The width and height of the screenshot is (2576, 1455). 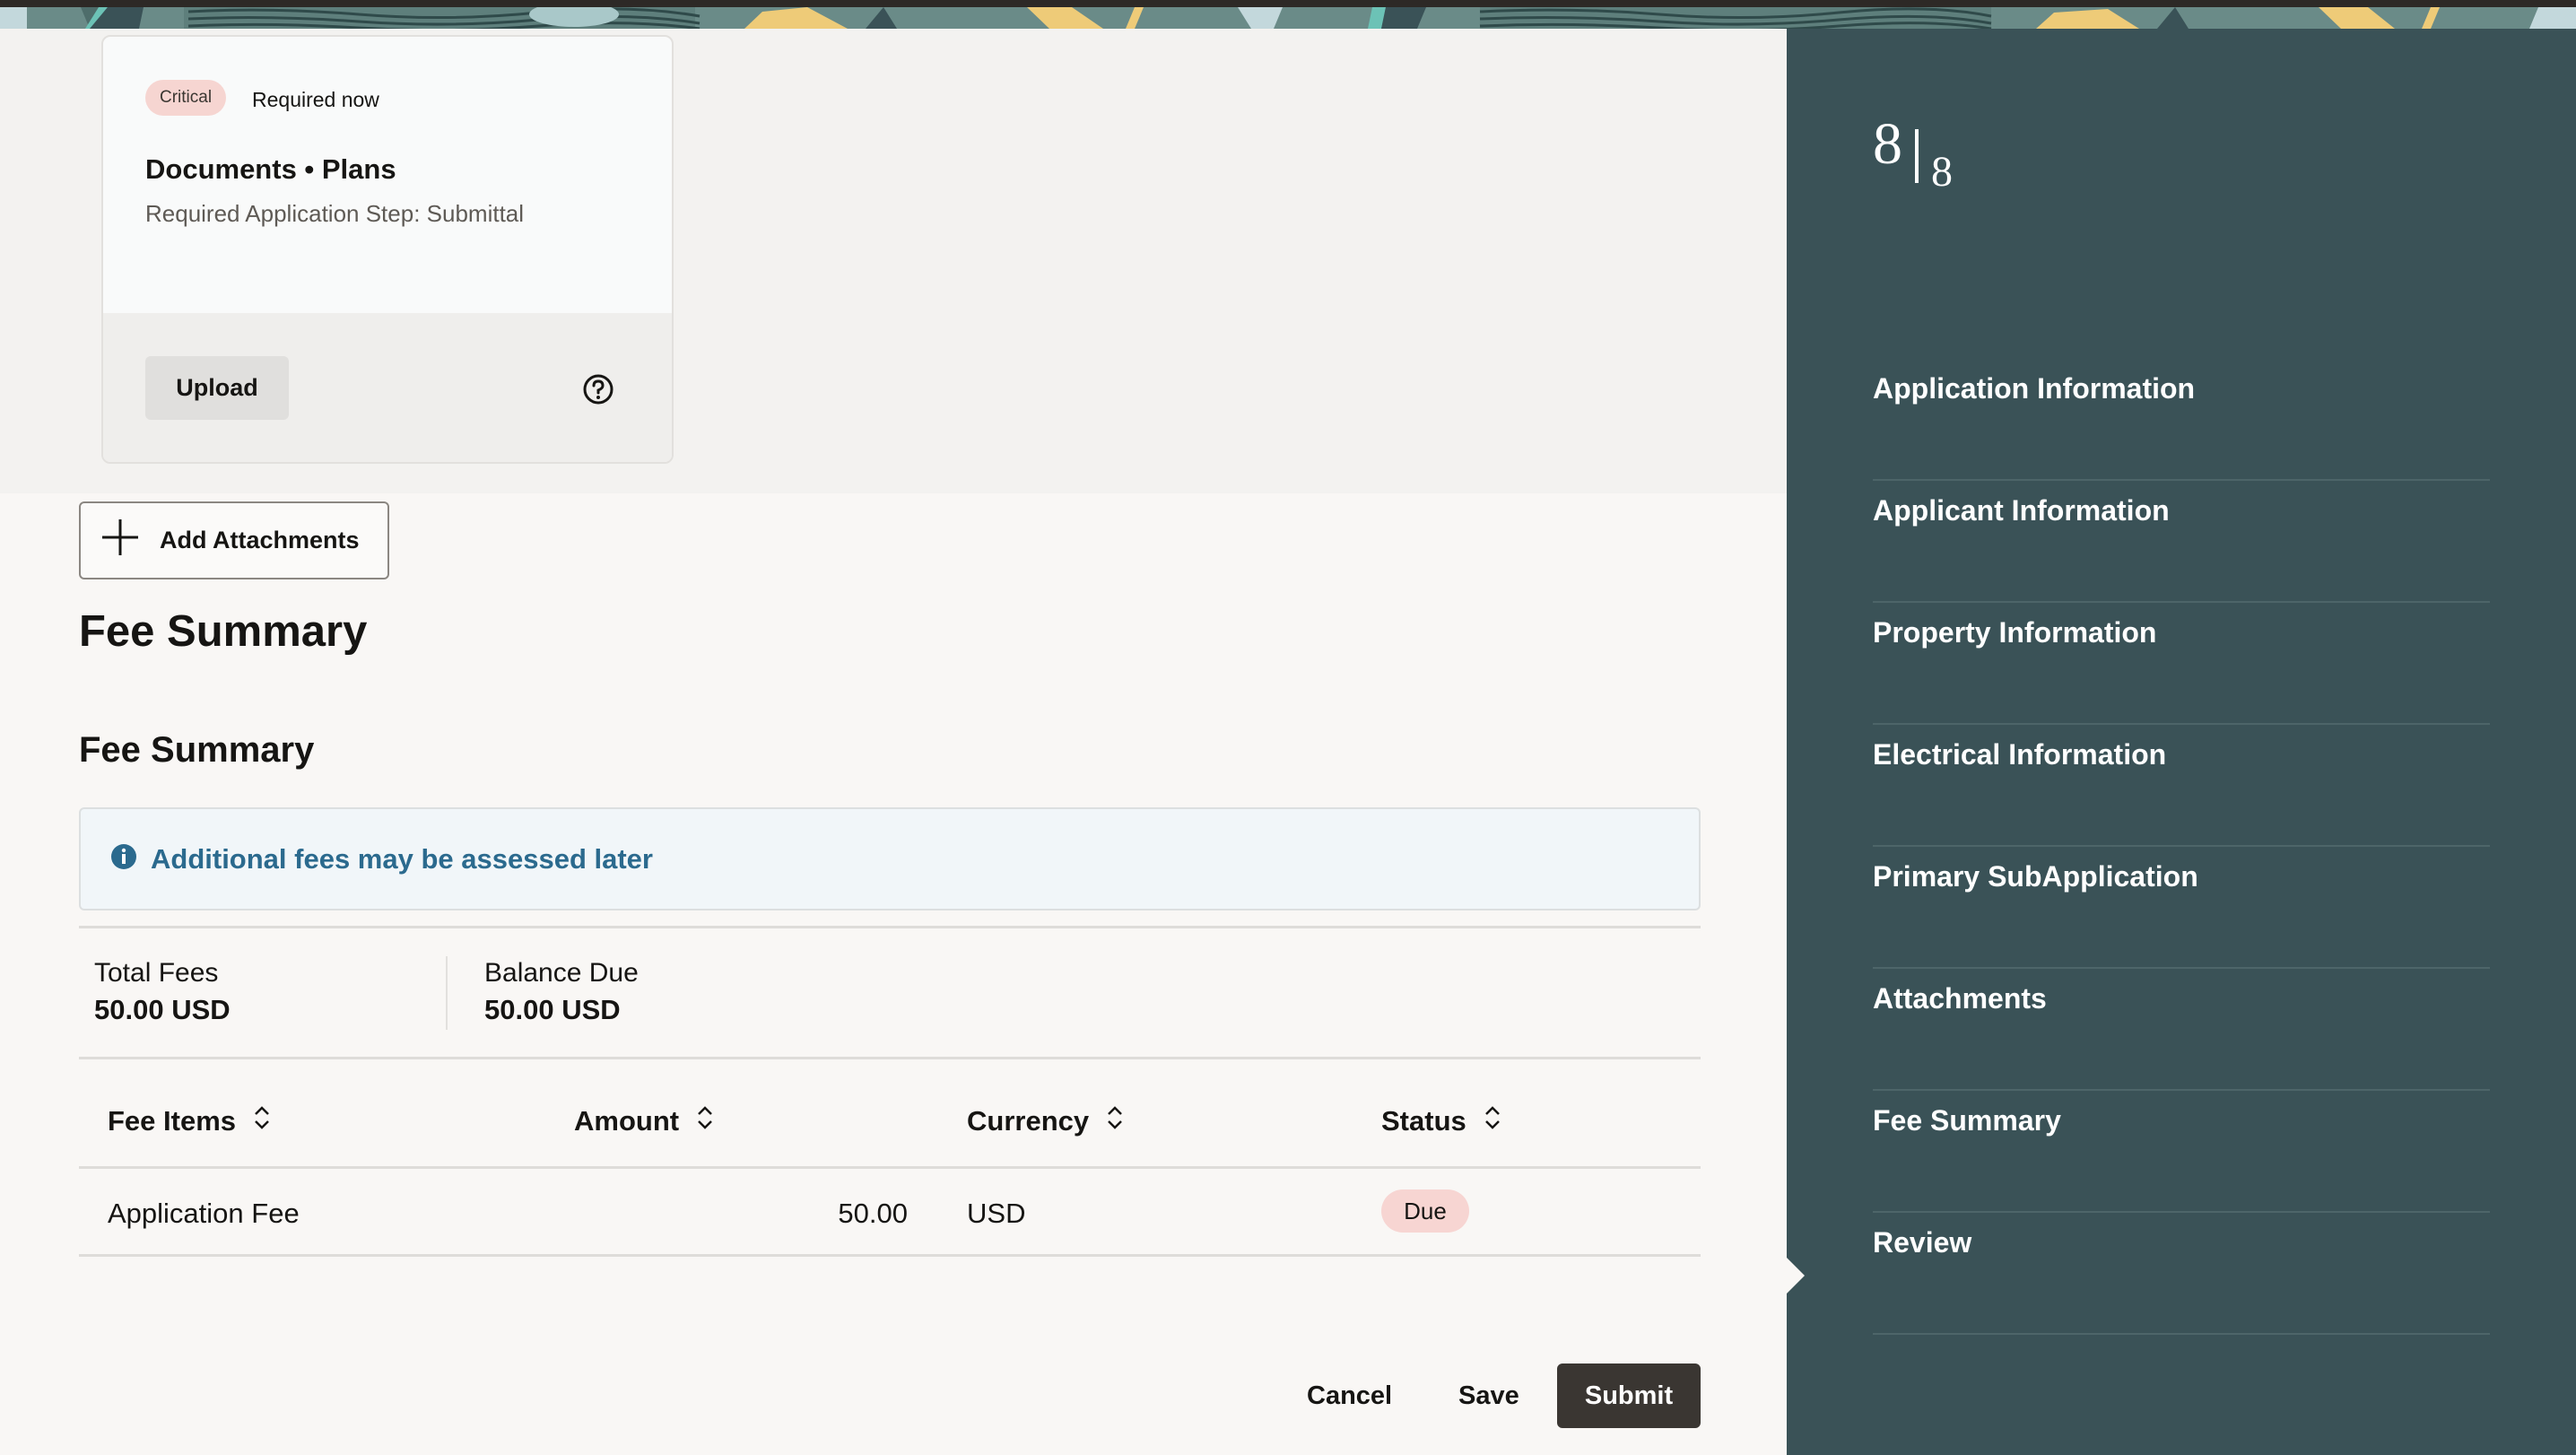 What do you see at coordinates (172, 1121) in the screenshot?
I see `column-label: Fee Items` at bounding box center [172, 1121].